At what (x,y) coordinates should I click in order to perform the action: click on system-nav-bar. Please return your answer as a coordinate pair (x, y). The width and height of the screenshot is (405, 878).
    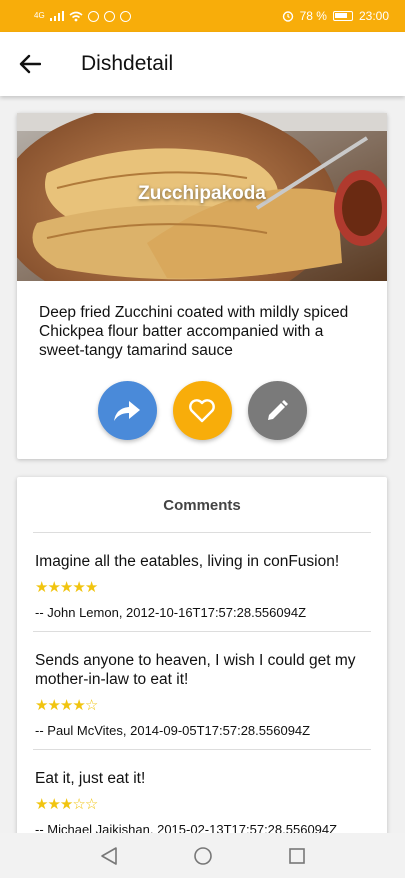
    Looking at the image, I should click on (202, 855).